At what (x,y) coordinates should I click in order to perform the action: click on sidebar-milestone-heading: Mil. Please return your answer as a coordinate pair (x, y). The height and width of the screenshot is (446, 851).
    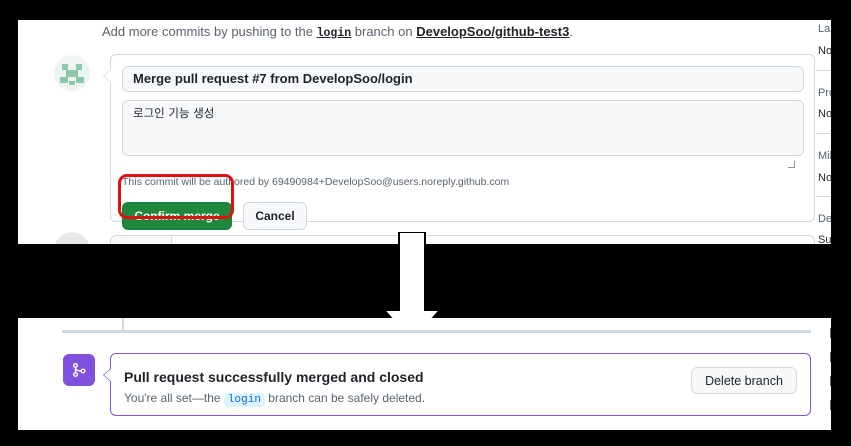
    Looking at the image, I should click on (824, 156).